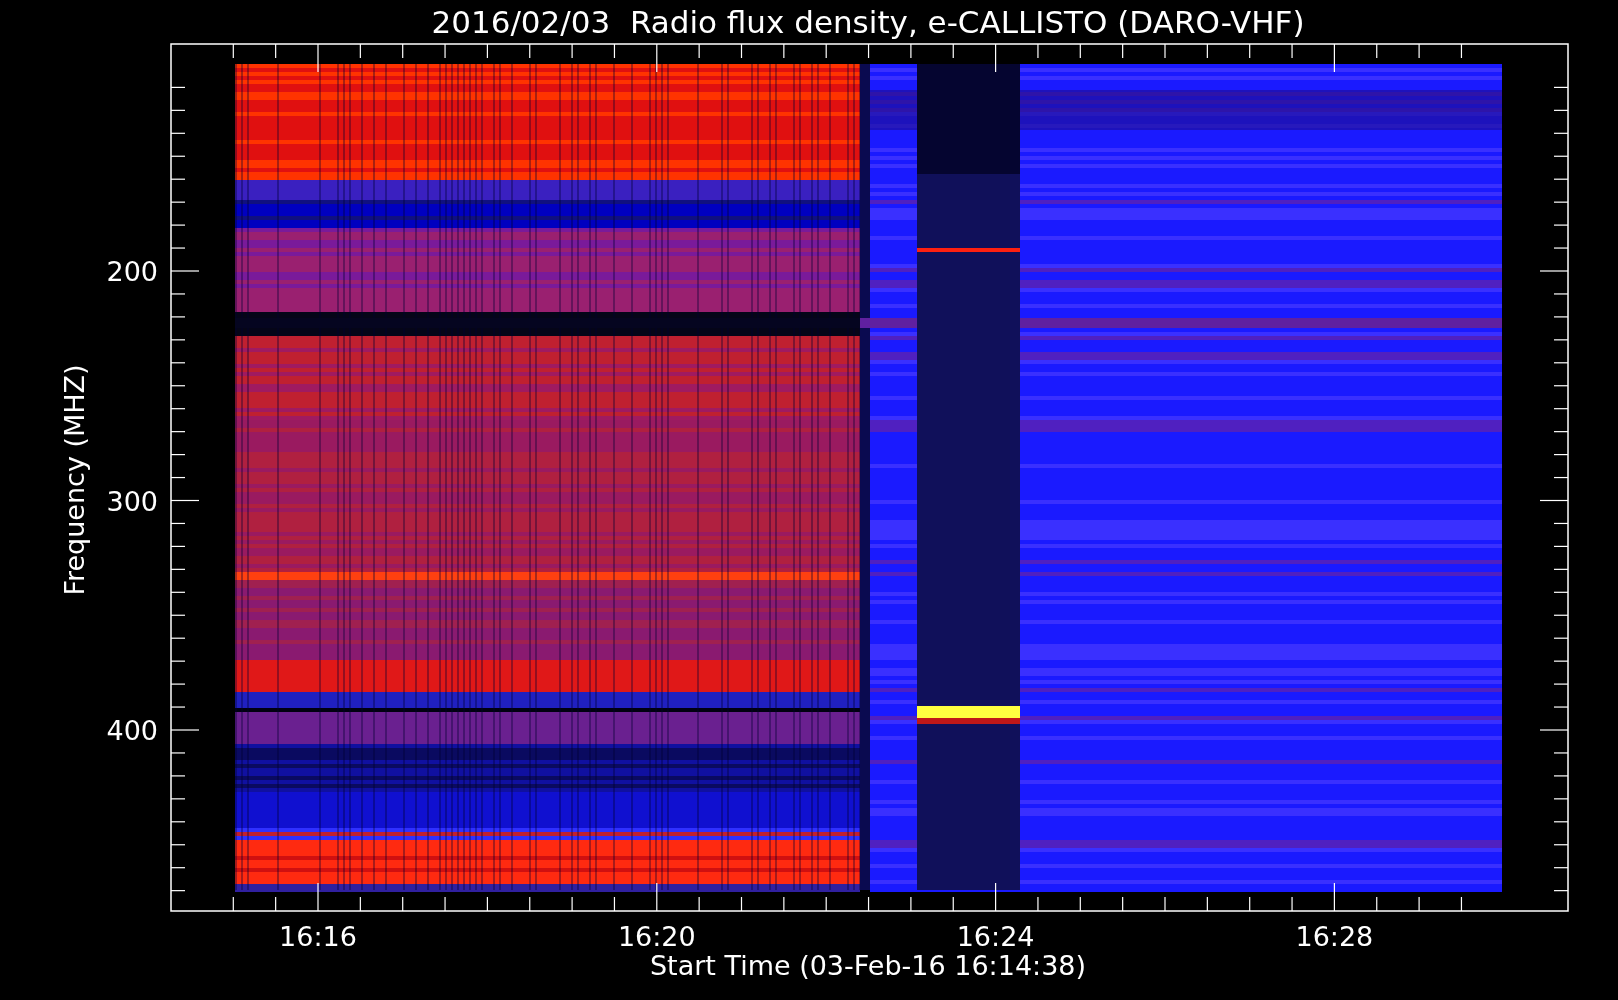 Image resolution: width=1618 pixels, height=1000 pixels. What do you see at coordinates (132, 730) in the screenshot?
I see `y-tick-label: 400` at bounding box center [132, 730].